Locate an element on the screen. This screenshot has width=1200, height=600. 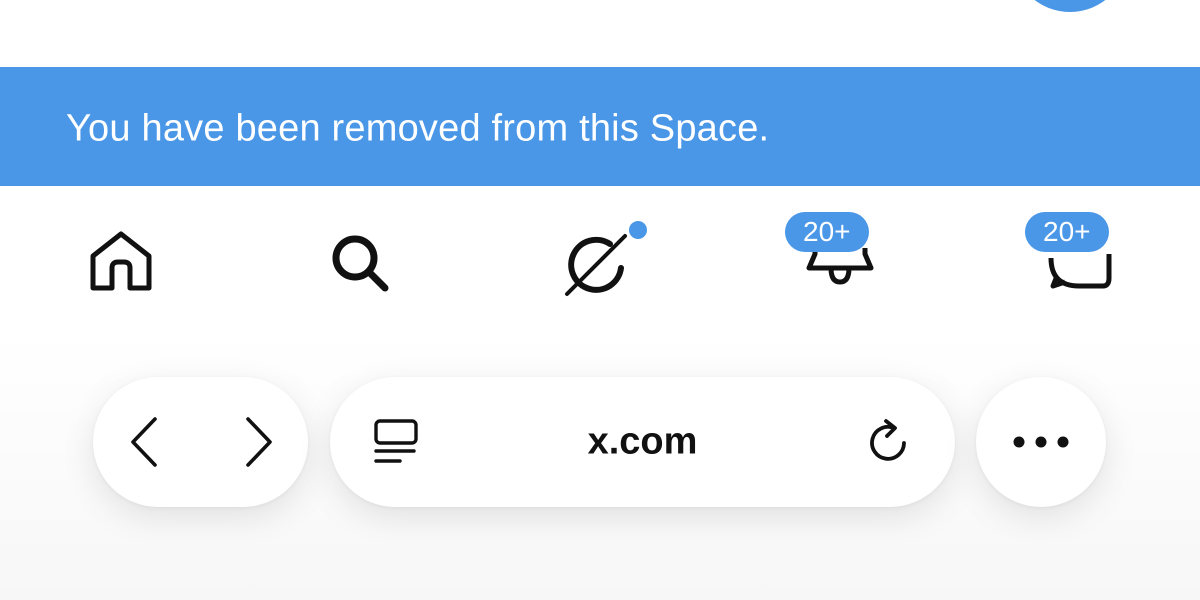
search-icon is located at coordinates (360, 263).